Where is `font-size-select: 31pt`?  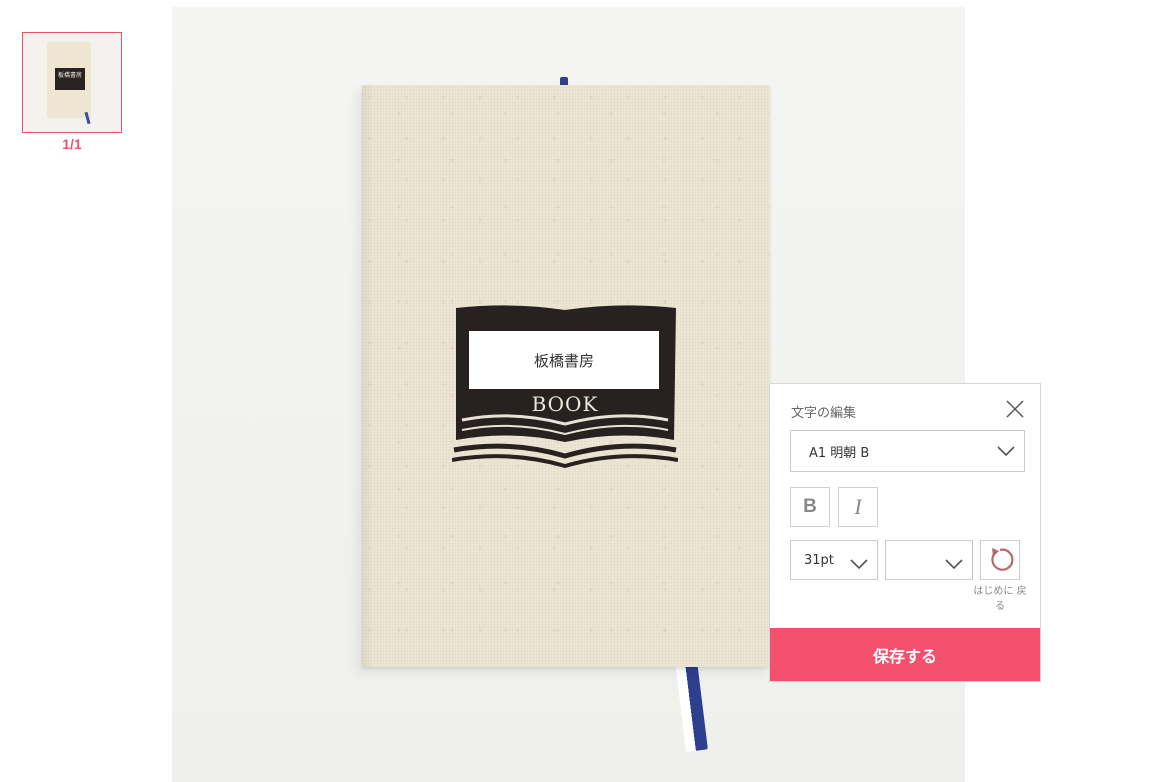
font-size-select: 31pt is located at coordinates (834, 560).